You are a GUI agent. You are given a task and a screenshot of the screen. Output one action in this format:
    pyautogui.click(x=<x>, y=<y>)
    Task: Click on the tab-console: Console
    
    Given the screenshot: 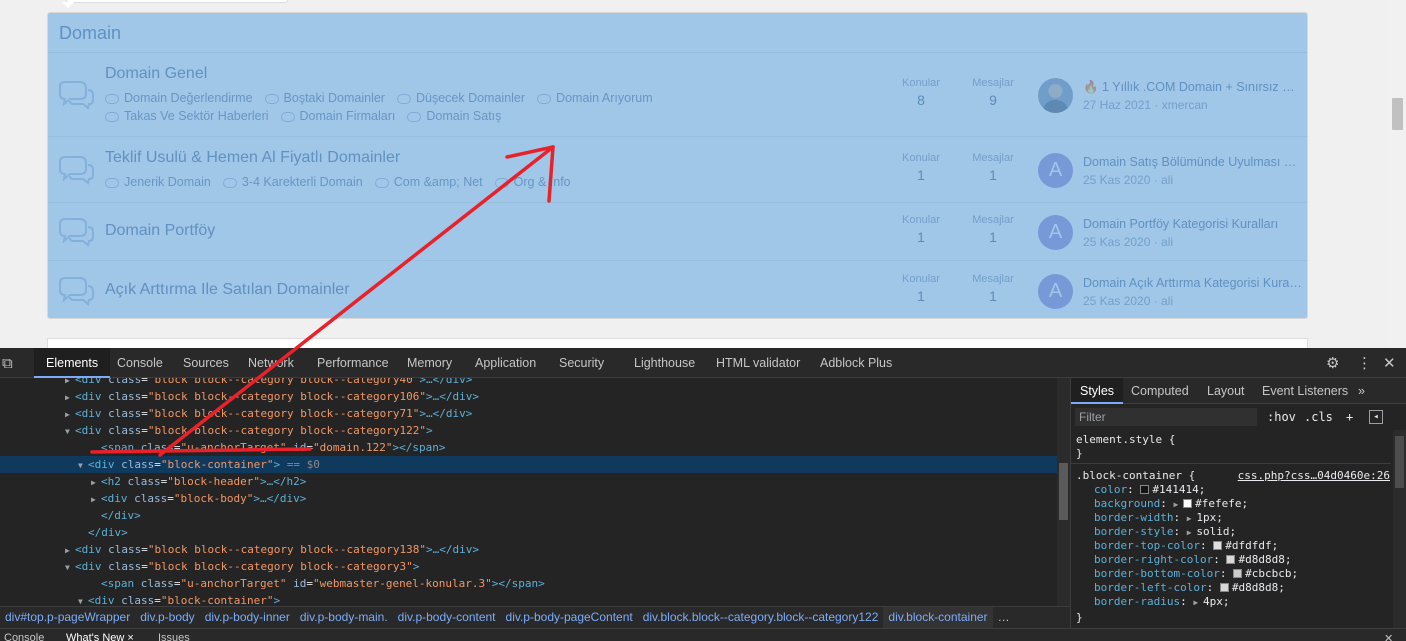 What is the action you would take?
    pyautogui.click(x=140, y=363)
    